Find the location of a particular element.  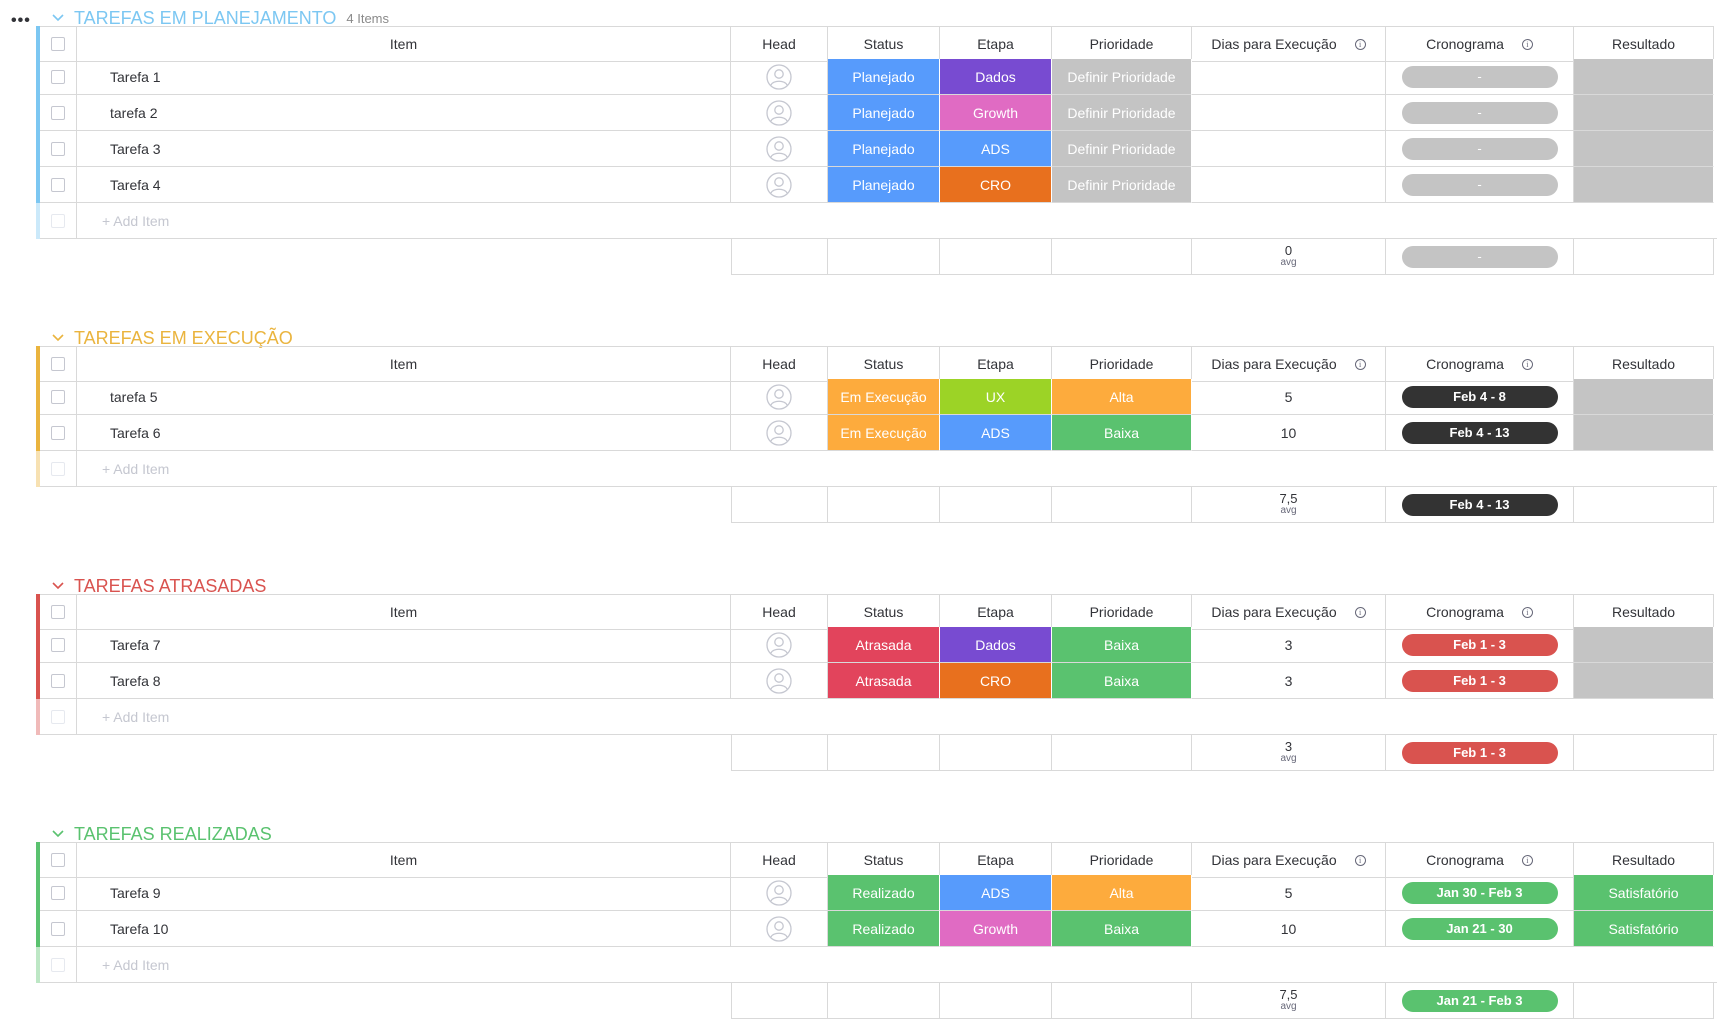

board-menu-button: ••• is located at coordinates (21, 21).